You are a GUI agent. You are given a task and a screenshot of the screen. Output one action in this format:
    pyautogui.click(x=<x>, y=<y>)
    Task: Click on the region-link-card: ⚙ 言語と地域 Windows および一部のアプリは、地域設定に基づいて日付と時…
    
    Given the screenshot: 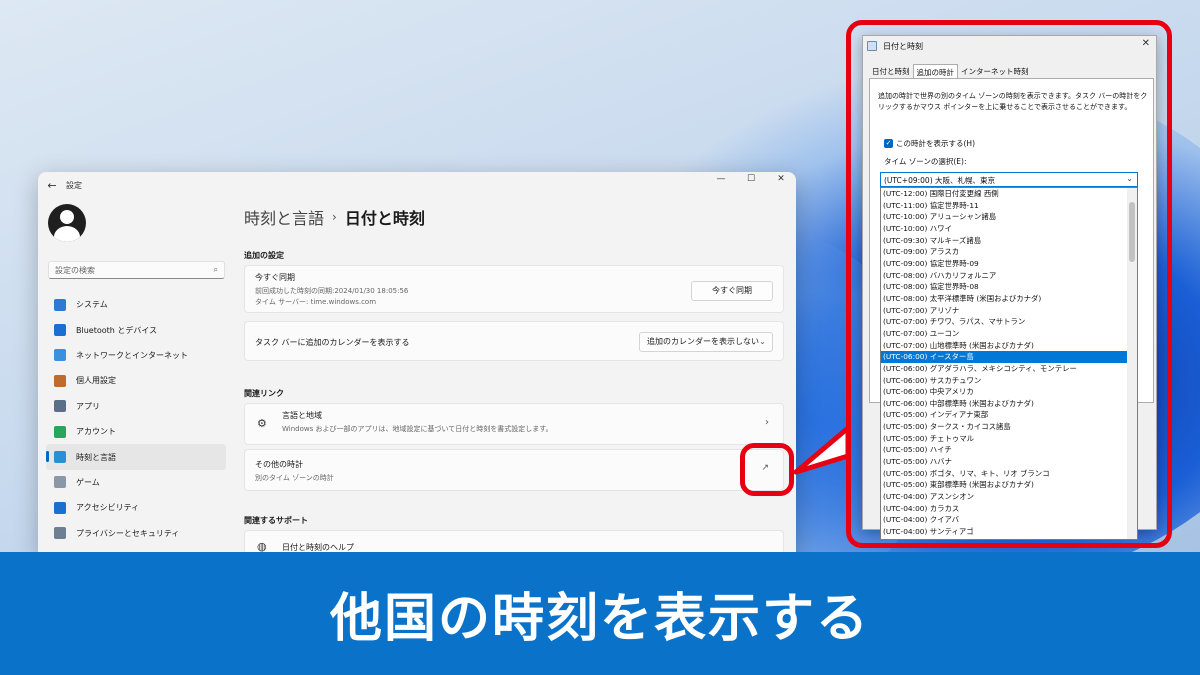 What is the action you would take?
    pyautogui.click(x=514, y=424)
    